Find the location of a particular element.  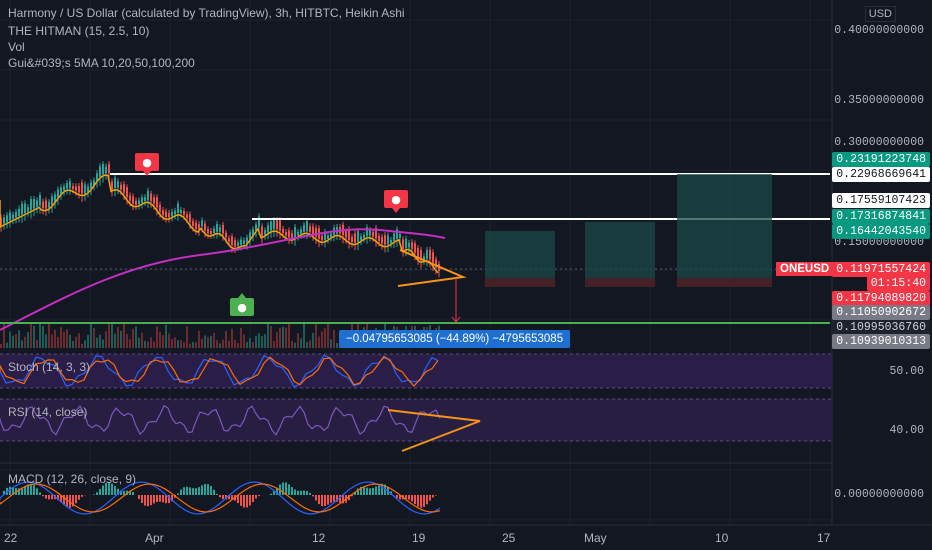

currency-badge: USD is located at coordinates (880, 14).